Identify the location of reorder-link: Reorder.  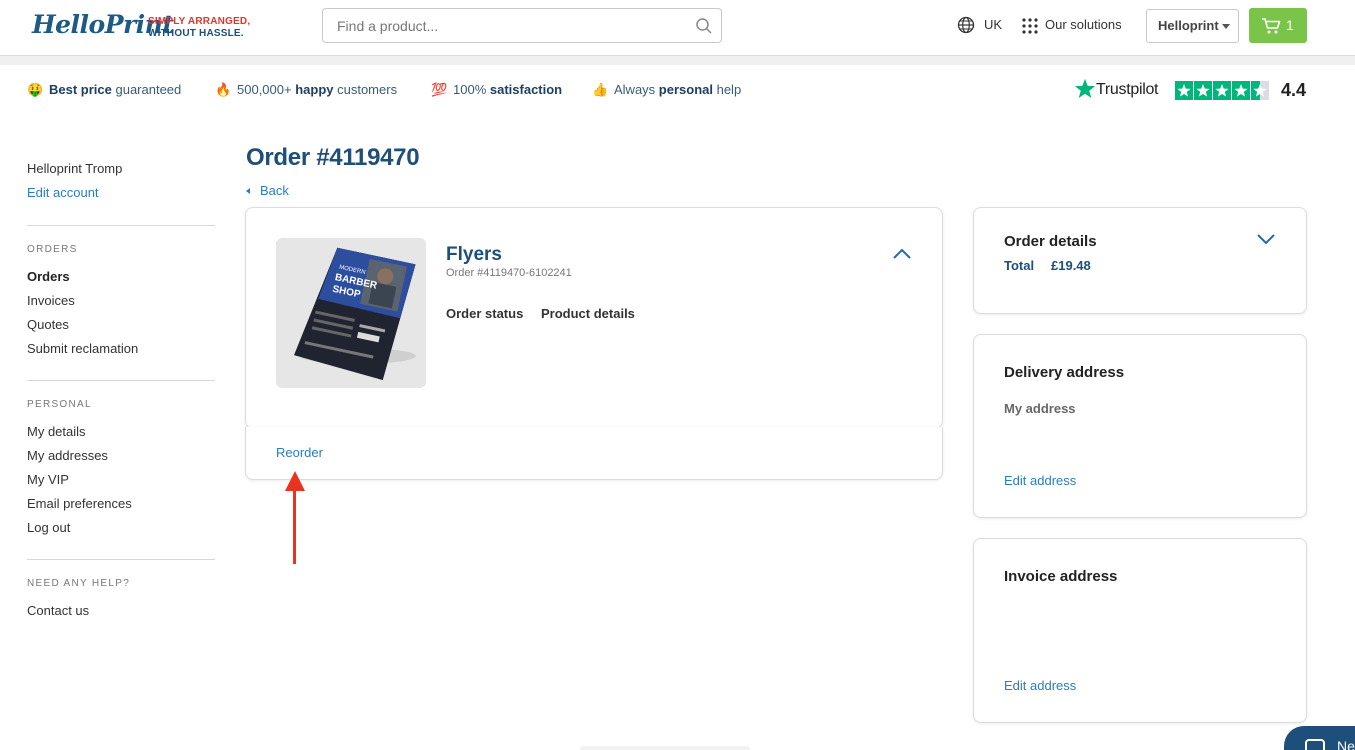
(299, 452).